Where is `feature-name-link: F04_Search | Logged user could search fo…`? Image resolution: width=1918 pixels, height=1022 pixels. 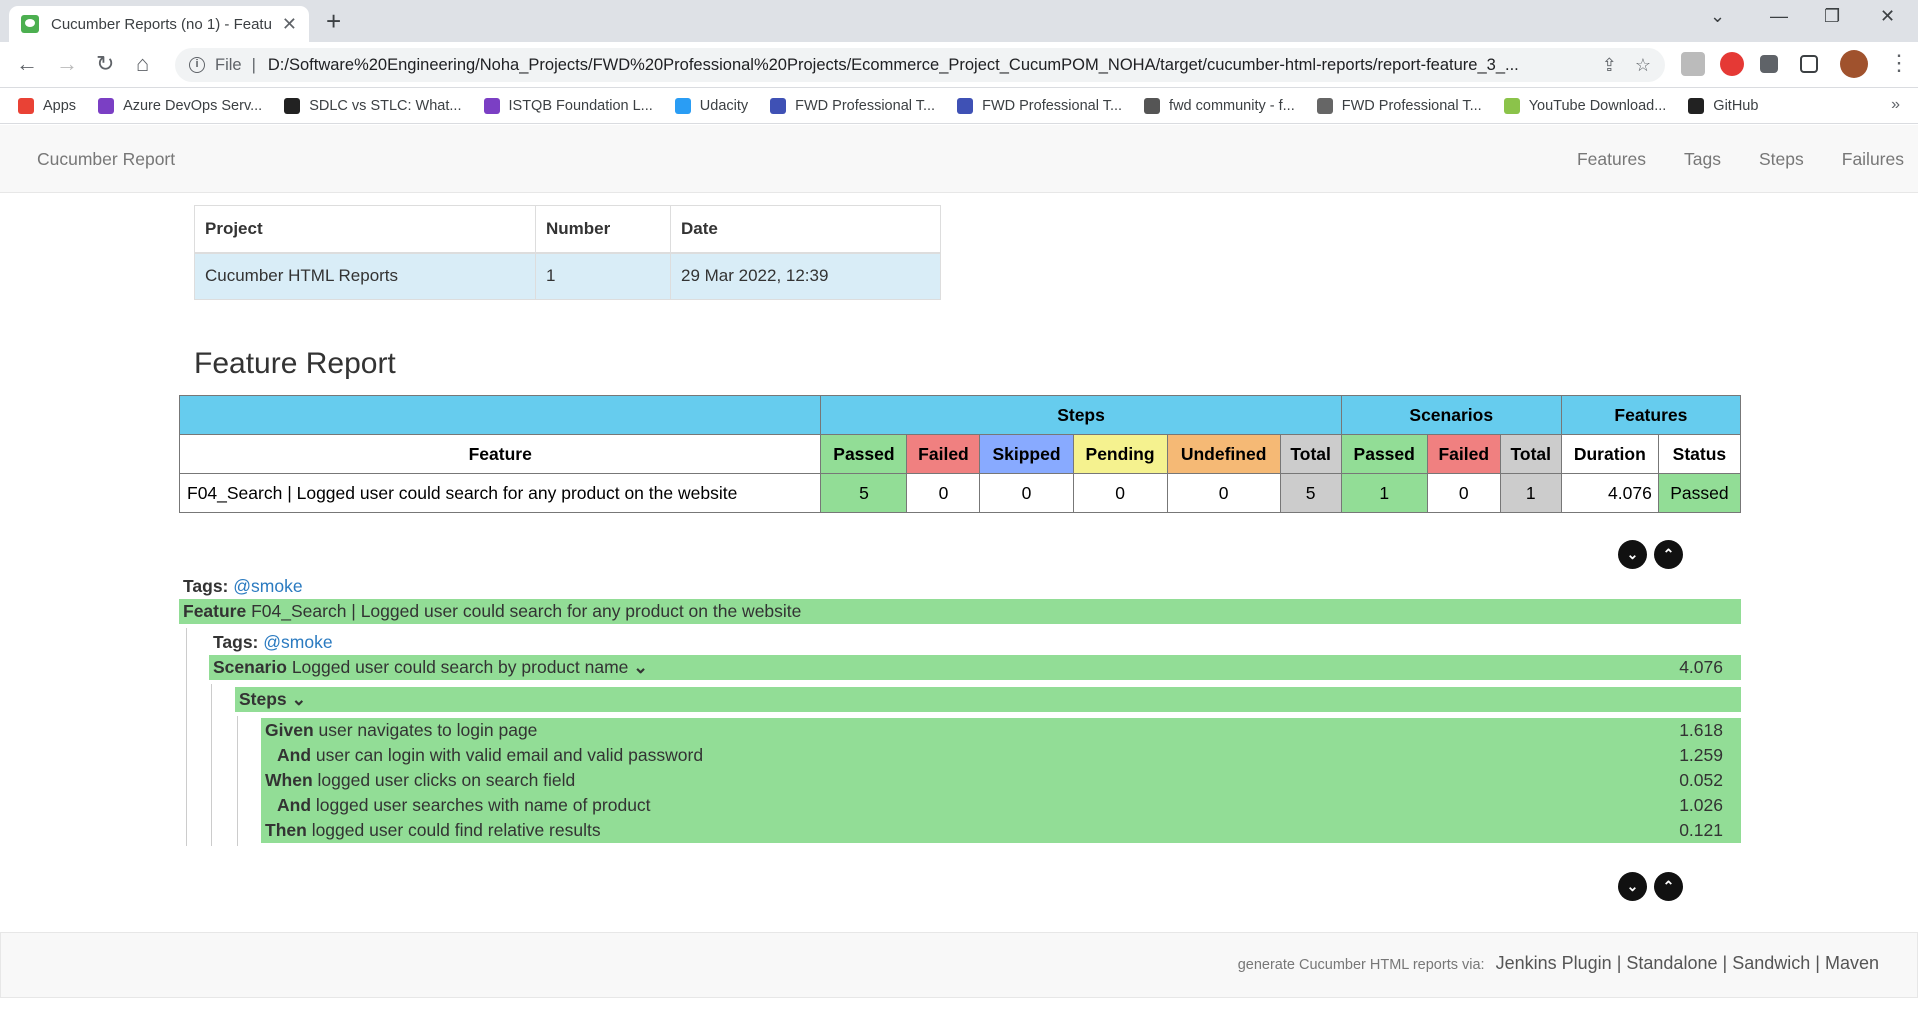
feature-name-link: F04_Search | Logged user could search fo… is located at coordinates (500, 493).